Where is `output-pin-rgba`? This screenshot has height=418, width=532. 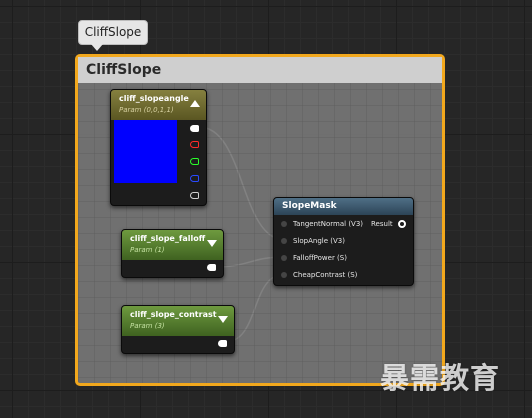 output-pin-rgba is located at coordinates (194, 128).